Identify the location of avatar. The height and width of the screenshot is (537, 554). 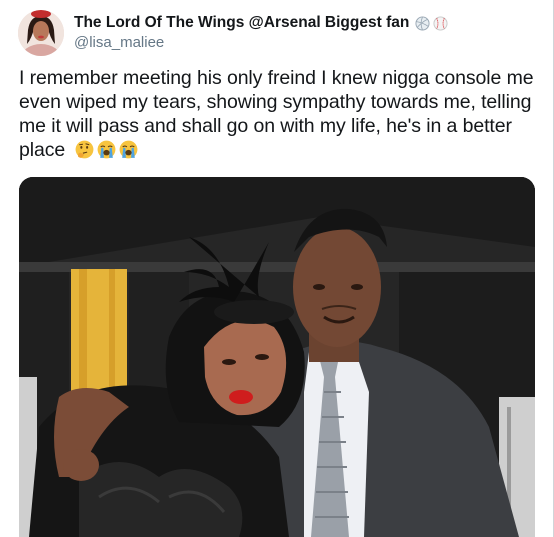
(41, 33).